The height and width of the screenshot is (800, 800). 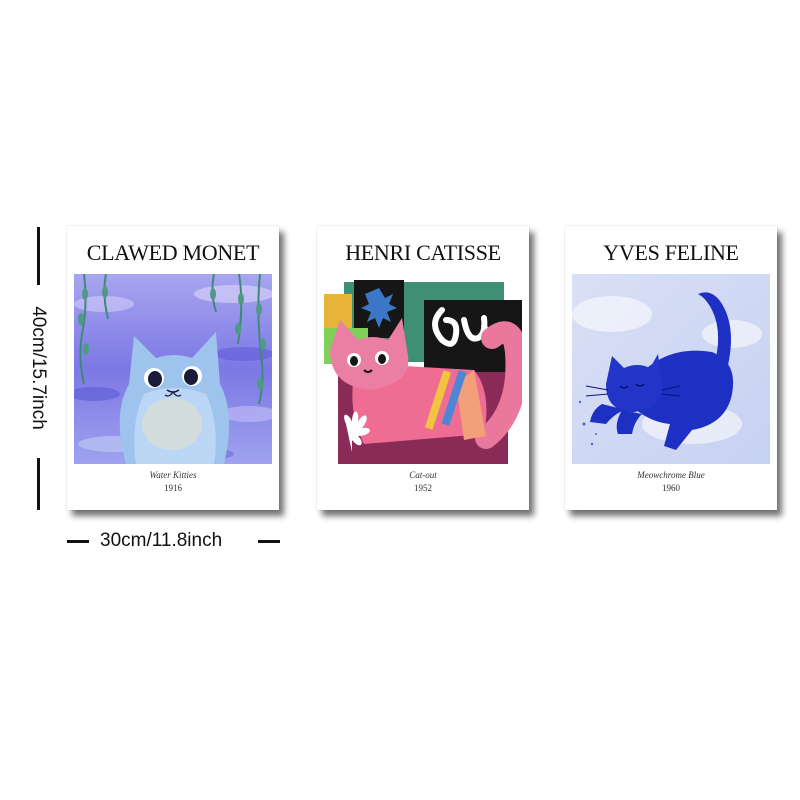 I want to click on height-marker-bottom, so click(x=38, y=484).